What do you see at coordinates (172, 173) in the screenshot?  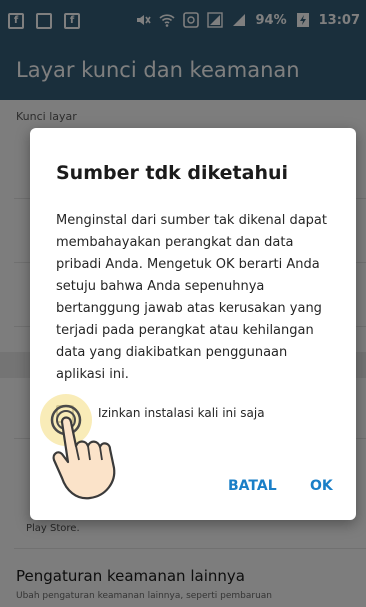 I see `dialog-title: Sumber tdk diketahui` at bounding box center [172, 173].